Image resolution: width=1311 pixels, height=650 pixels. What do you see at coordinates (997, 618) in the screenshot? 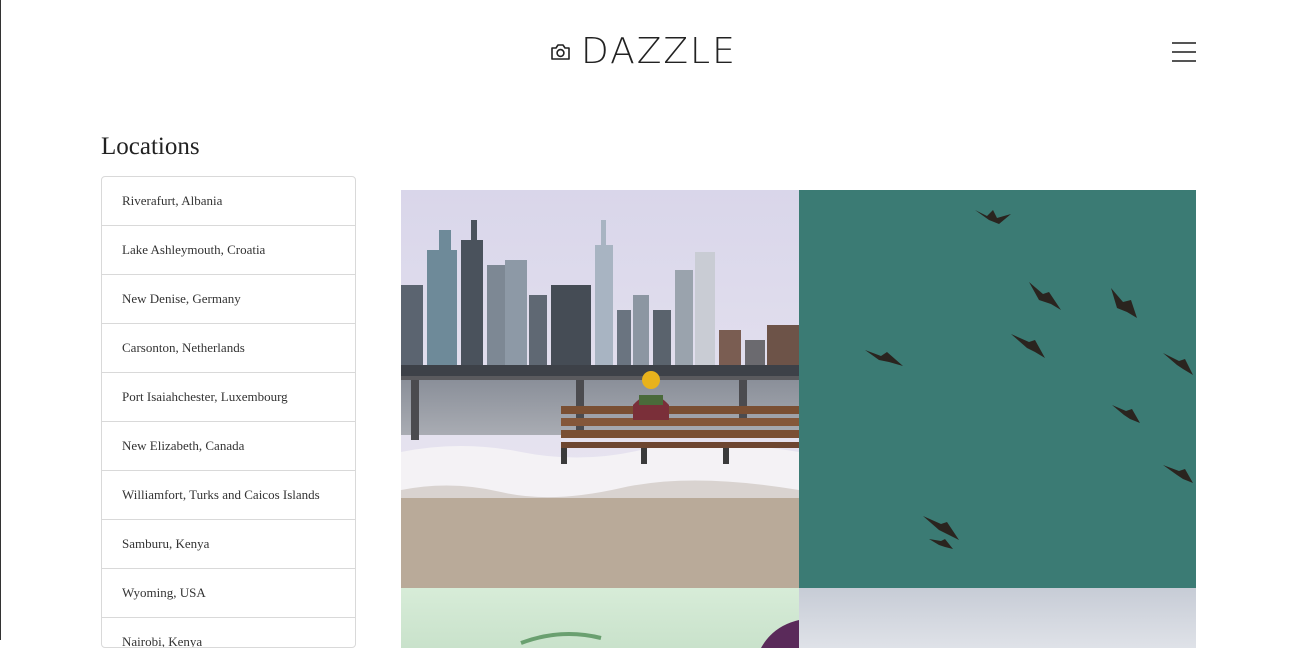
I see `sky-photo` at bounding box center [997, 618].